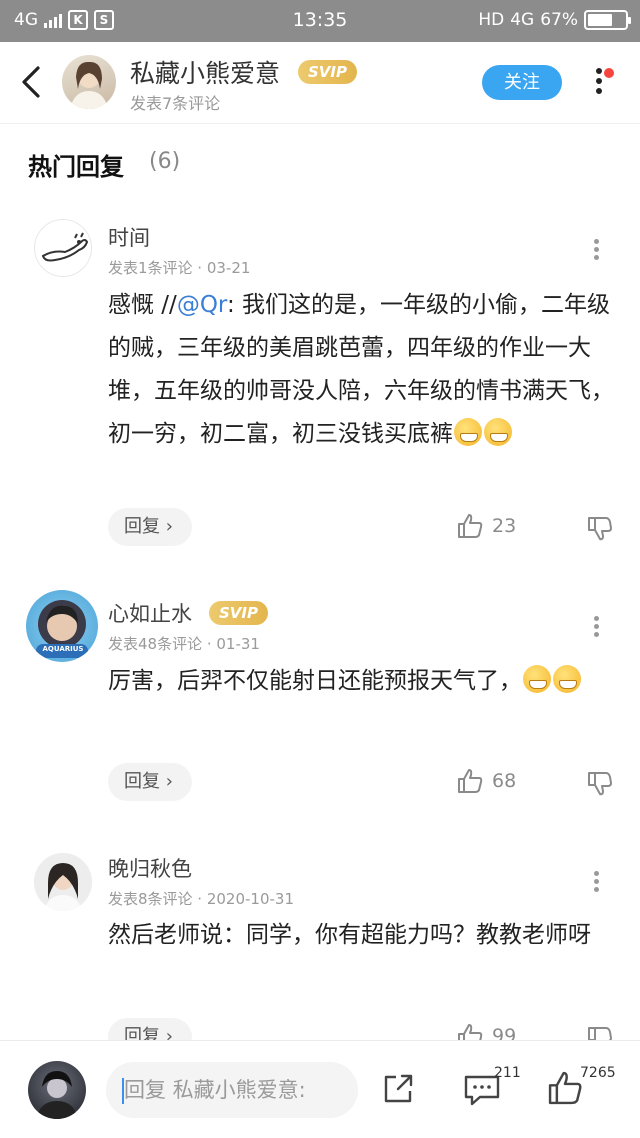 This screenshot has width=640, height=1138. Describe the element at coordinates (150, 613) in the screenshot. I see `commenter-name: 心如止水` at that location.